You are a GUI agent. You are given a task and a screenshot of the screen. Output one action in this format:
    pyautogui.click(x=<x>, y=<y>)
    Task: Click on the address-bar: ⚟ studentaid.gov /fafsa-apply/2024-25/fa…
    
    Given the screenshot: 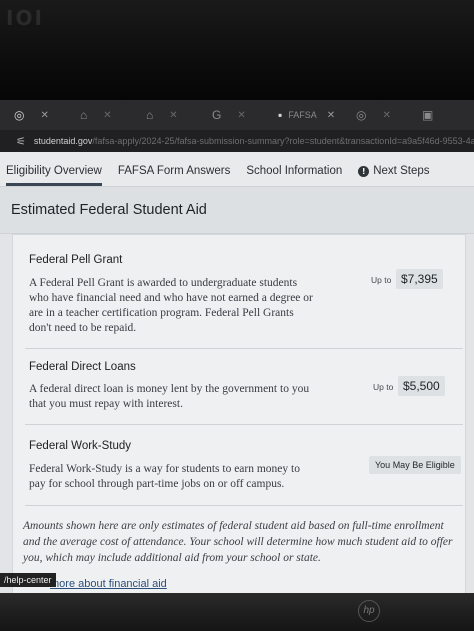 What is the action you would take?
    pyautogui.click(x=237, y=141)
    